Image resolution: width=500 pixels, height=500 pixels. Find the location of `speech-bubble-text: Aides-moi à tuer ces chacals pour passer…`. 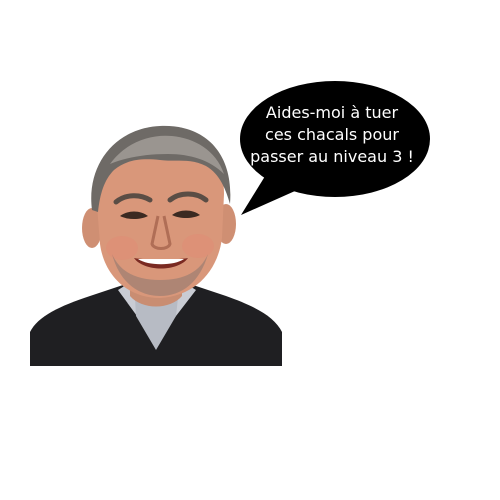

speech-bubble-text: Aides-moi à tuer ces chacals pour passer… is located at coordinates (332, 135).